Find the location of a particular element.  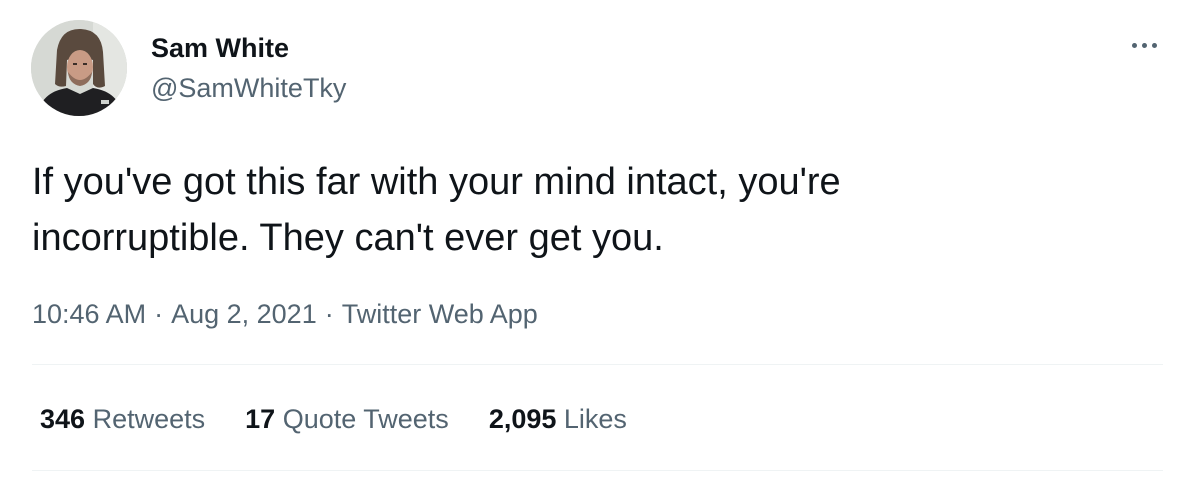

tweet-source: Twitter Web App is located at coordinates (440, 314).